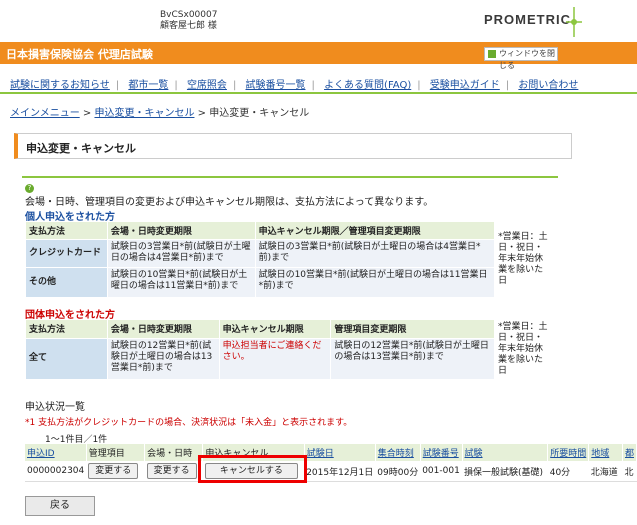  I want to click on header: BvCSx00007 顧客屋七郎 様 PROMETRIC, so click(318, 21).